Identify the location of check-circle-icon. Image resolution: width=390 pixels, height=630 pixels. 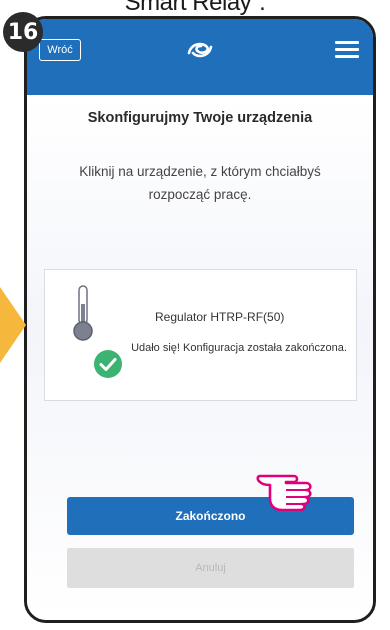
(108, 364).